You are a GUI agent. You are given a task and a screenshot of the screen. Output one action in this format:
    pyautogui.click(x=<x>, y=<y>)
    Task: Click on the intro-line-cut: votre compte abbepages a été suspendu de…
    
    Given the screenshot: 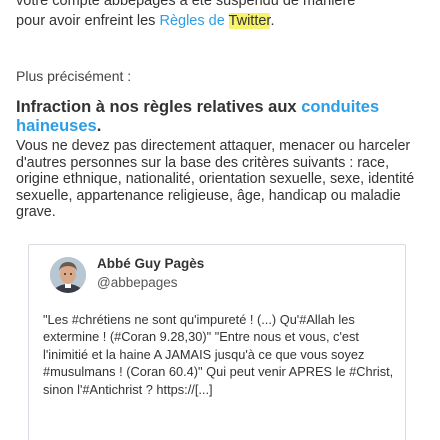 What is the action you would take?
    pyautogui.click(x=226, y=5)
    